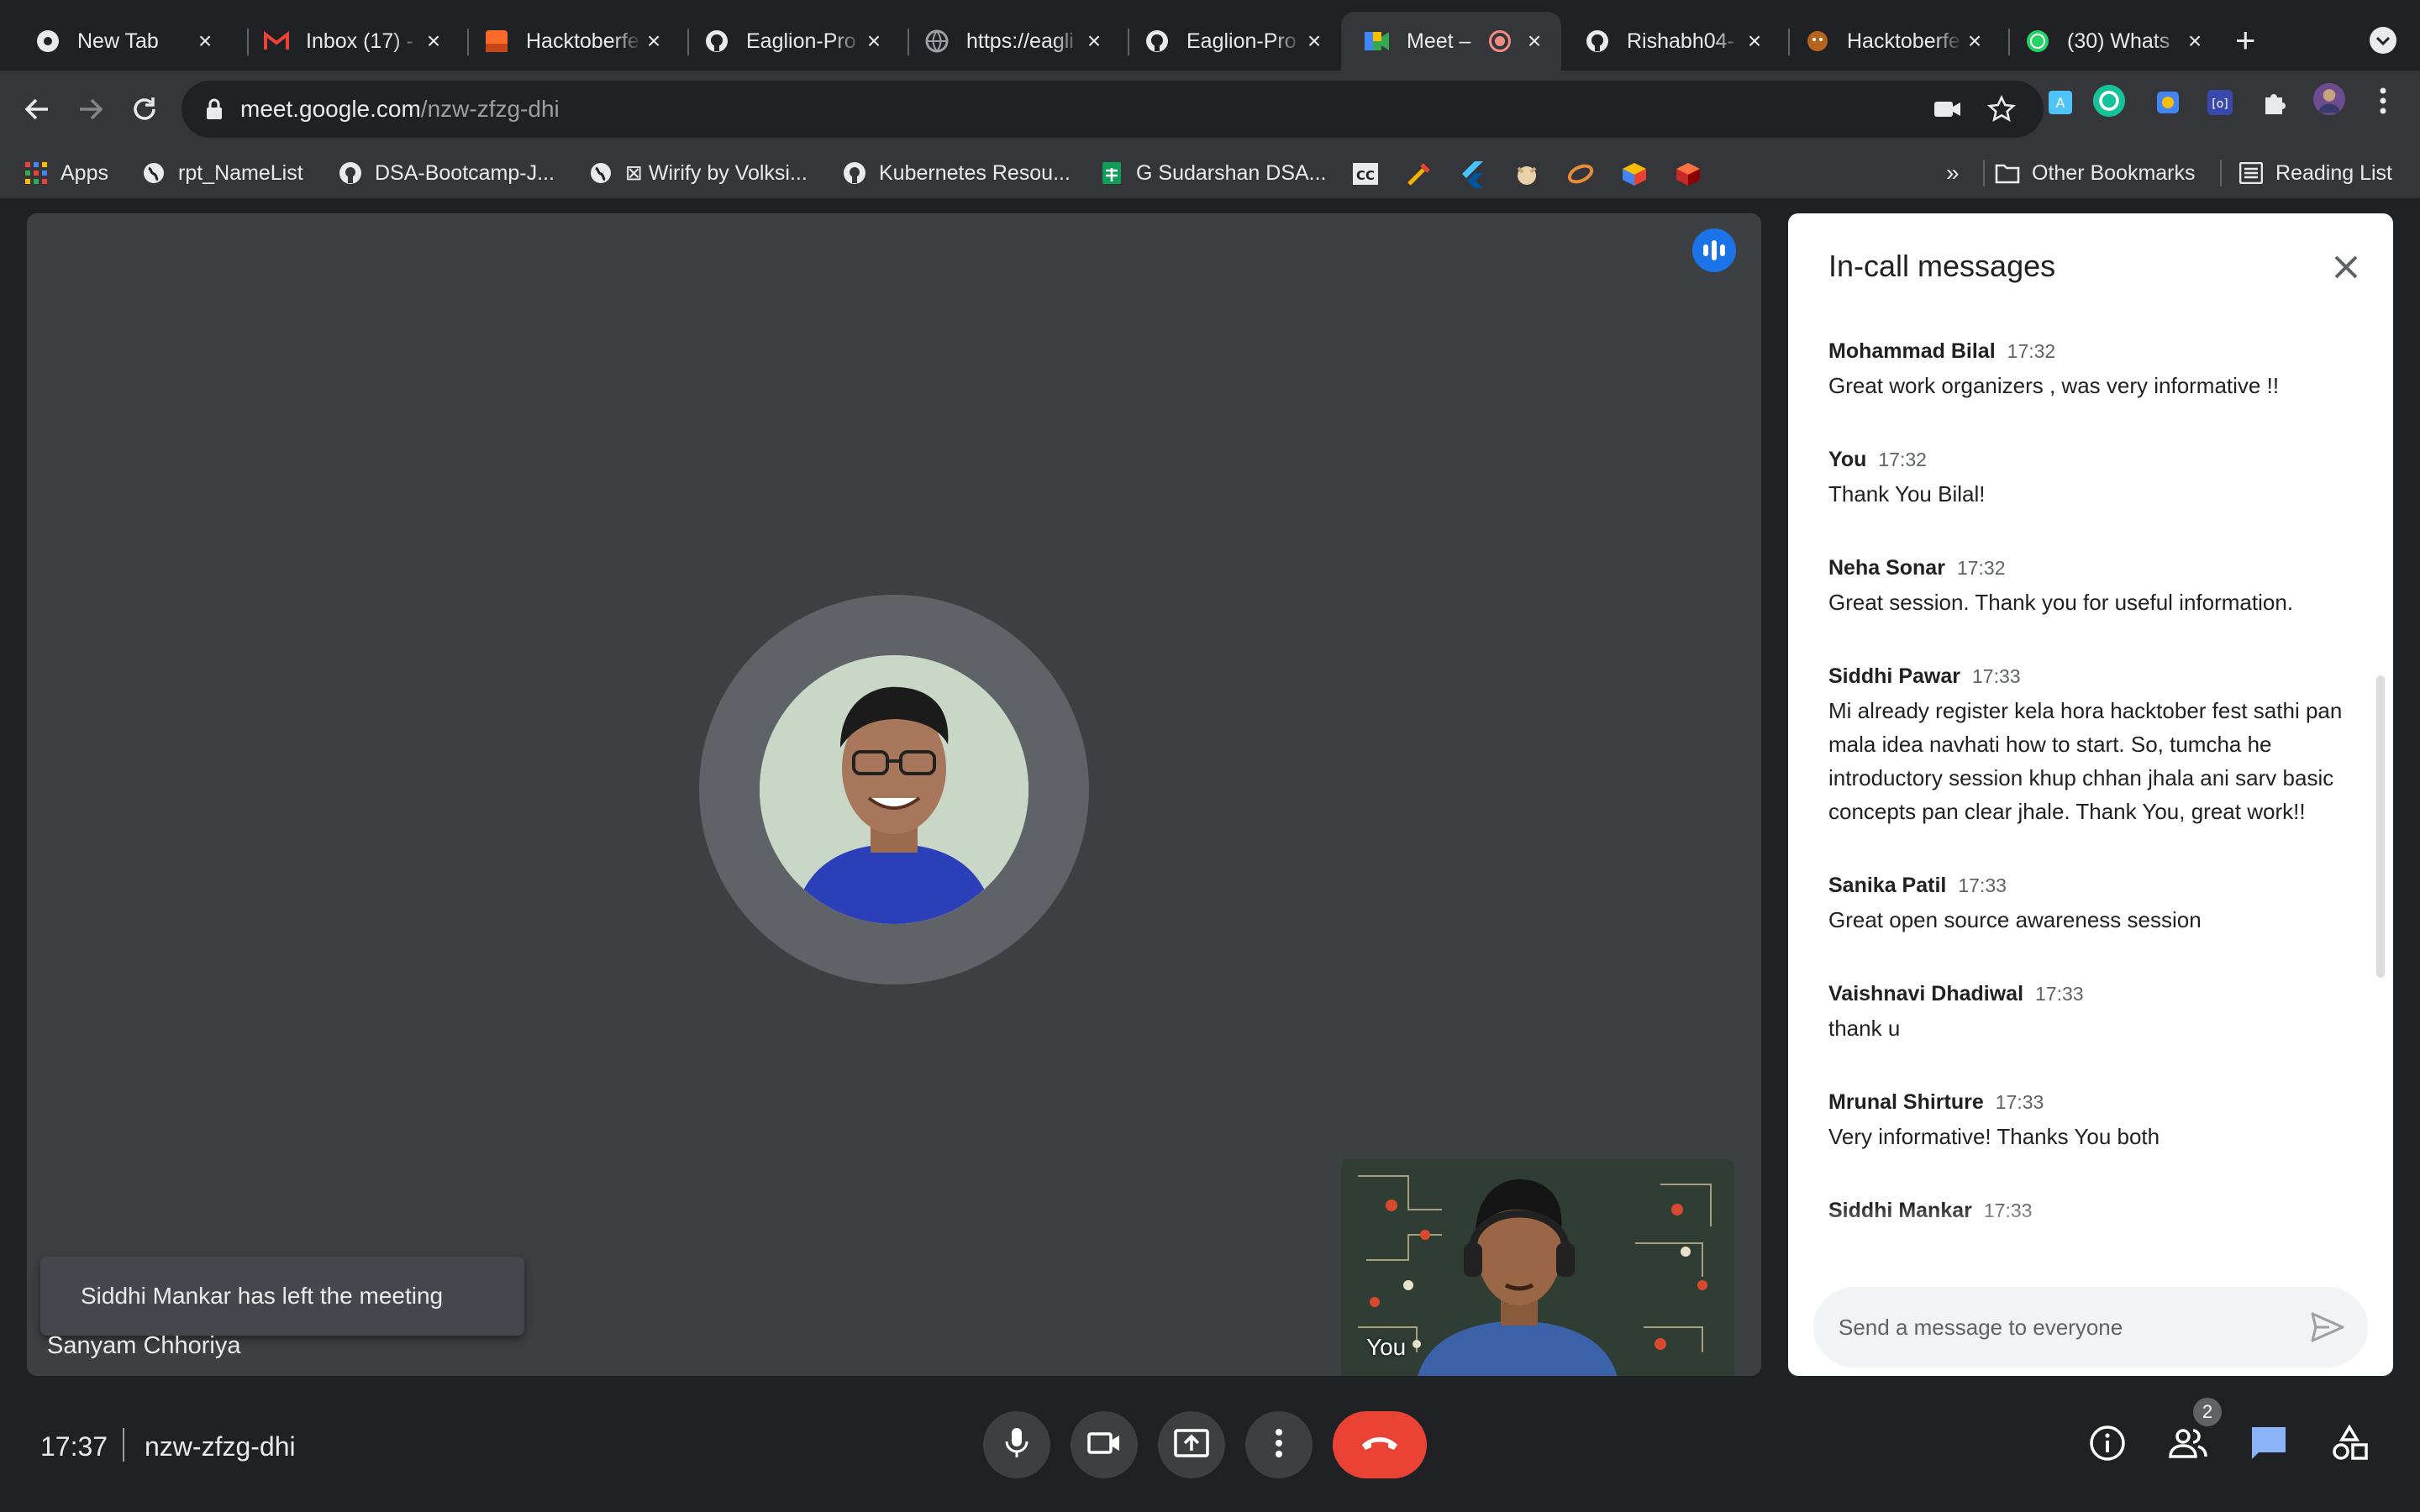 The width and height of the screenshot is (2420, 1512). I want to click on camera-button, so click(1104, 1444).